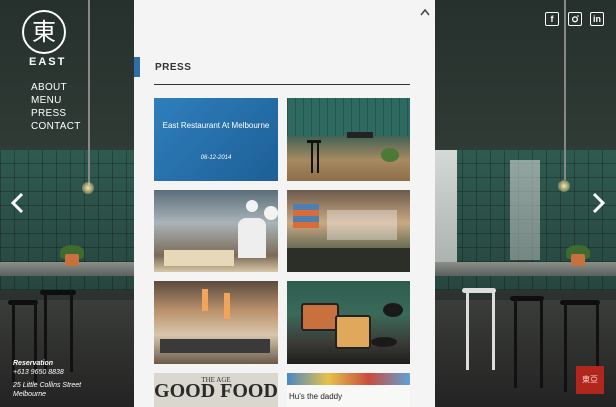 The width and height of the screenshot is (616, 407). What do you see at coordinates (48, 62) in the screenshot?
I see `brand-name: EAST` at bounding box center [48, 62].